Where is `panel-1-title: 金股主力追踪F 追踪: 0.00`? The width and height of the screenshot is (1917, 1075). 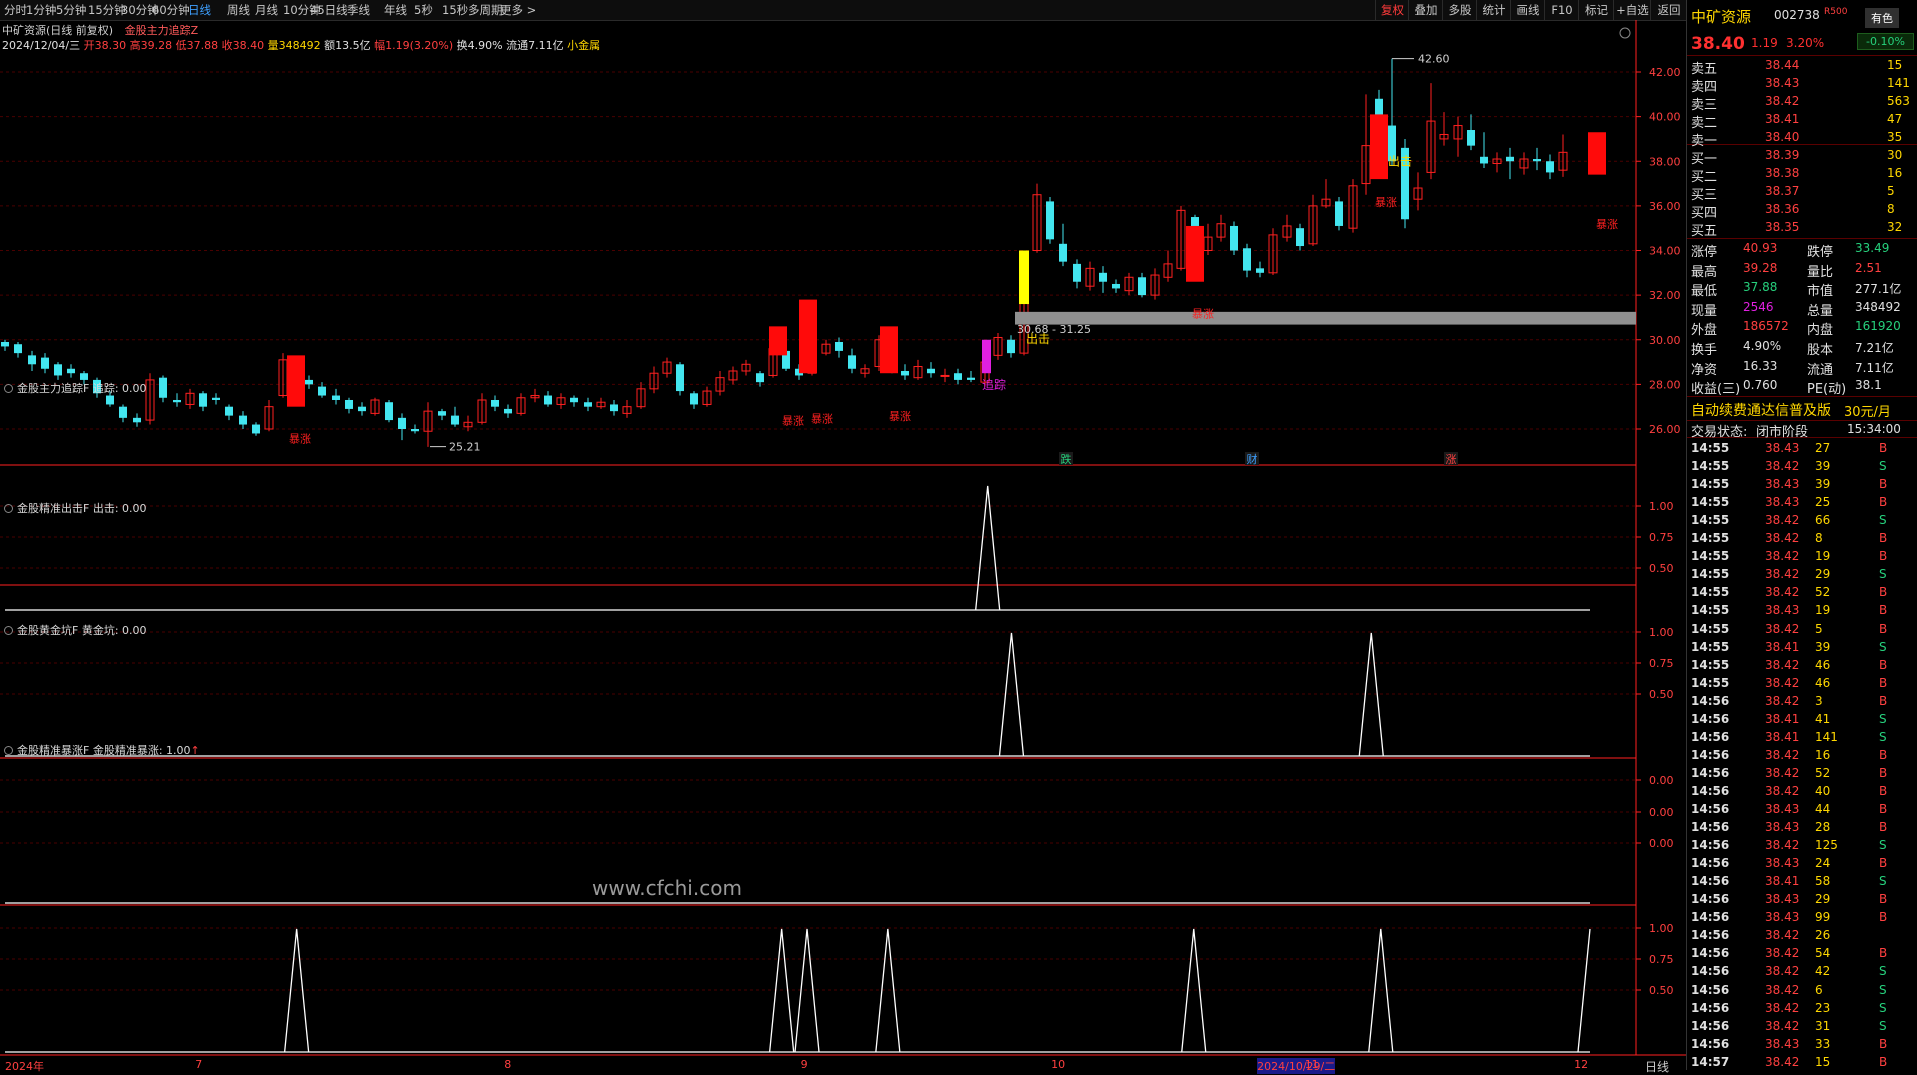 panel-1-title: 金股主力追踪F 追踪: 0.00 is located at coordinates (75, 388).